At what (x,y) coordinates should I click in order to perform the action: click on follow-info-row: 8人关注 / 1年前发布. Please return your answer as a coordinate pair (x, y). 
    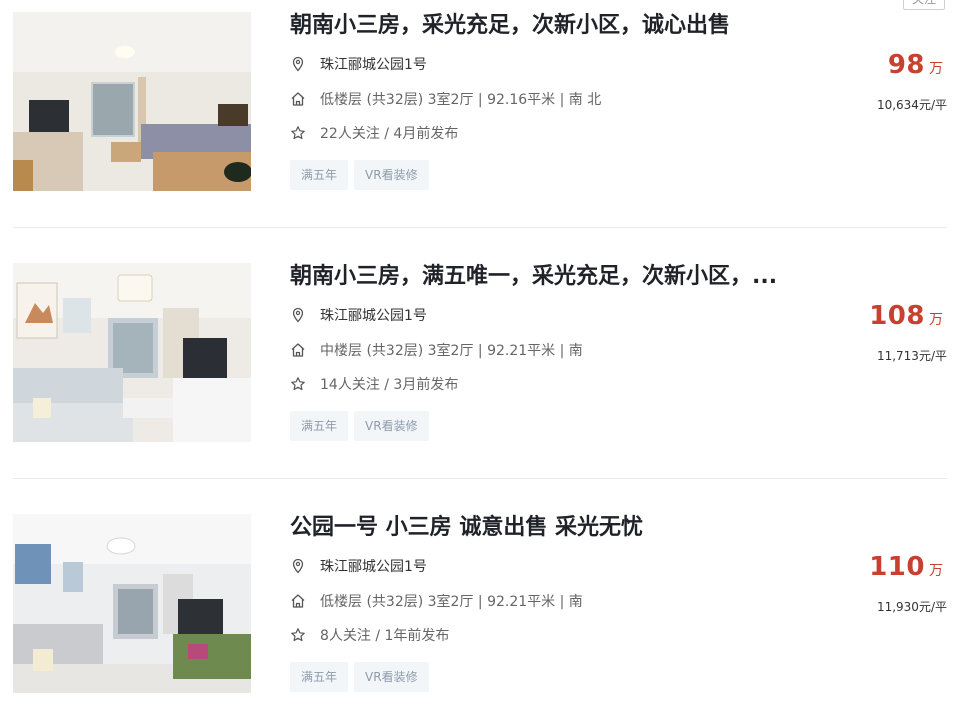
    Looking at the image, I should click on (369, 636).